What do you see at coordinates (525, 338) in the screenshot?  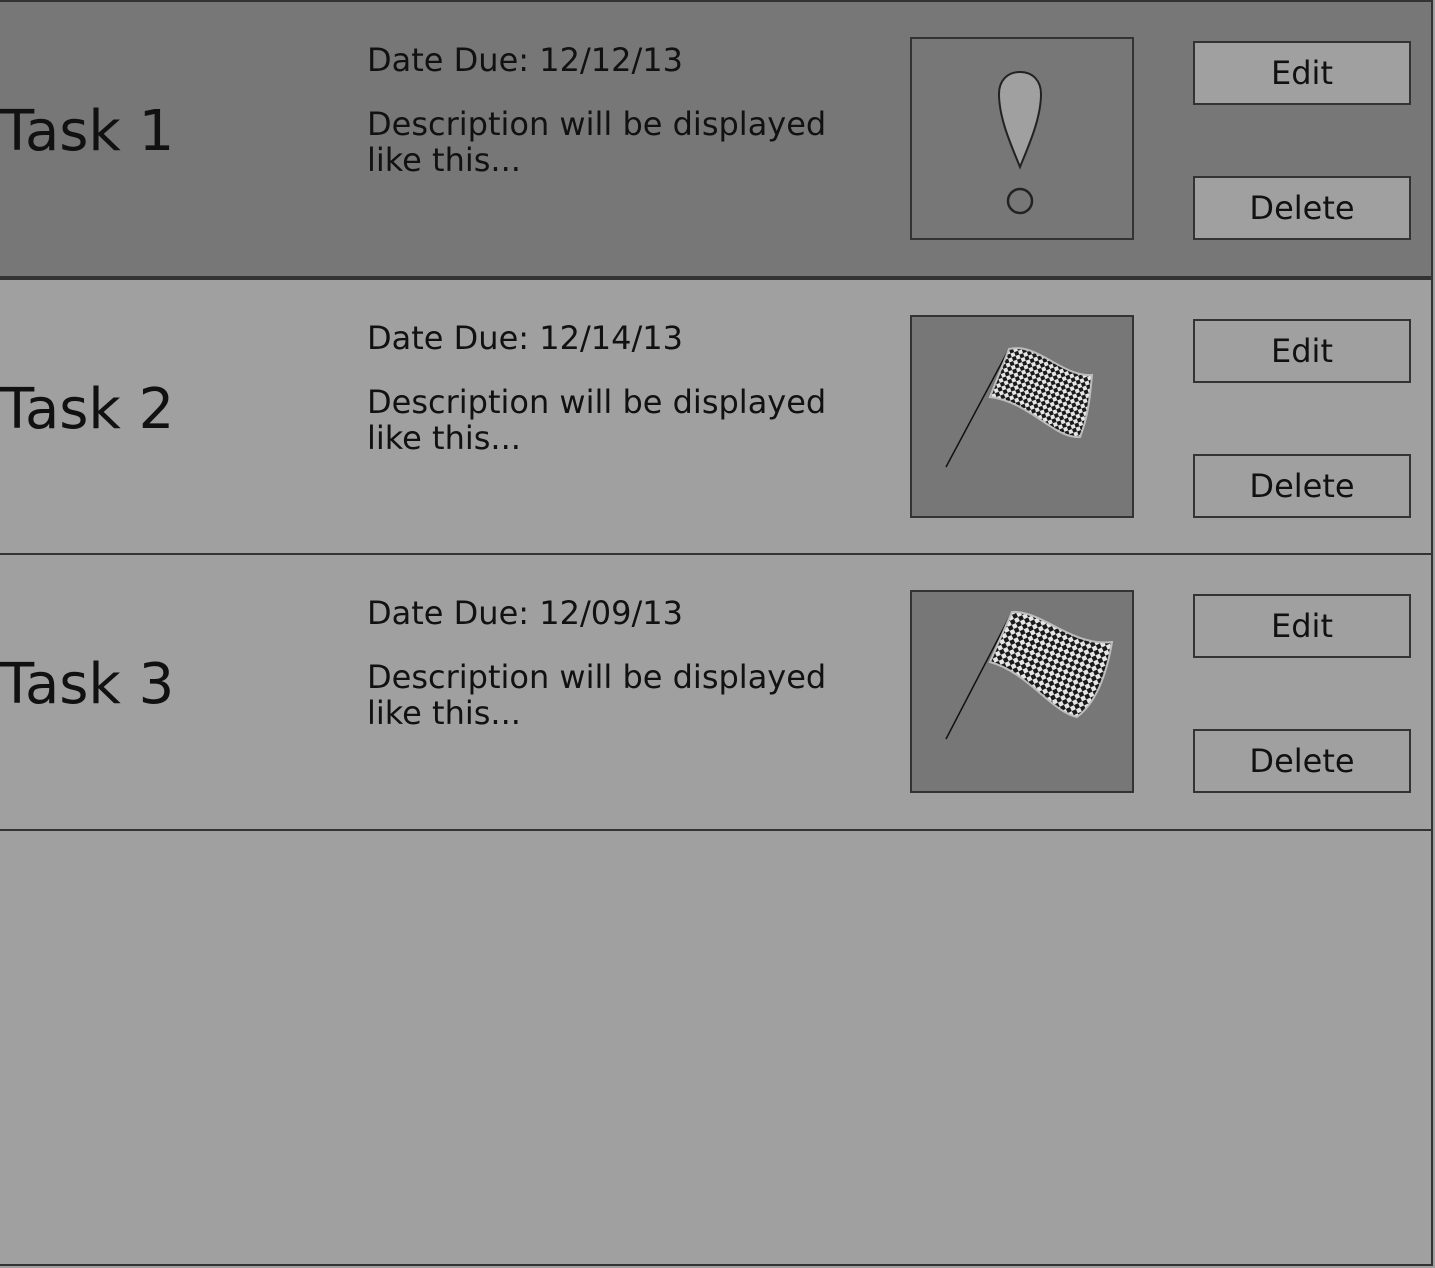 I see `task-due-date: Date Due: 12/14/13` at bounding box center [525, 338].